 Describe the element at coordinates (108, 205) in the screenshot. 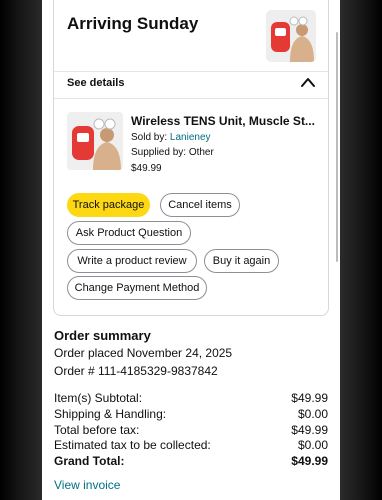

I see `track-package-button: Track package` at that location.